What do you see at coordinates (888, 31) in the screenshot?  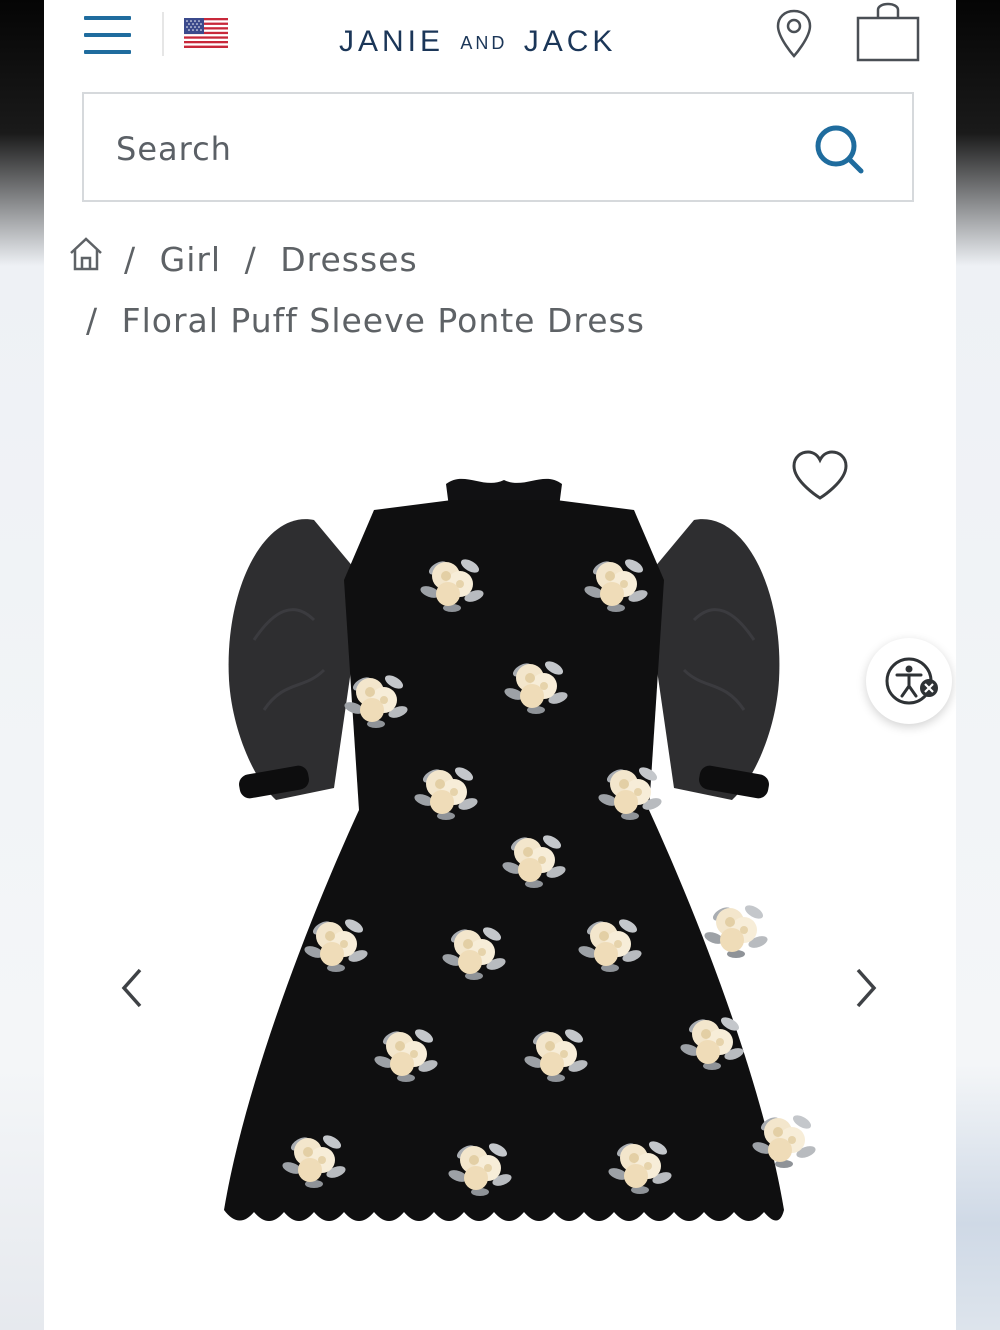 I see `shopping-bag-icon` at bounding box center [888, 31].